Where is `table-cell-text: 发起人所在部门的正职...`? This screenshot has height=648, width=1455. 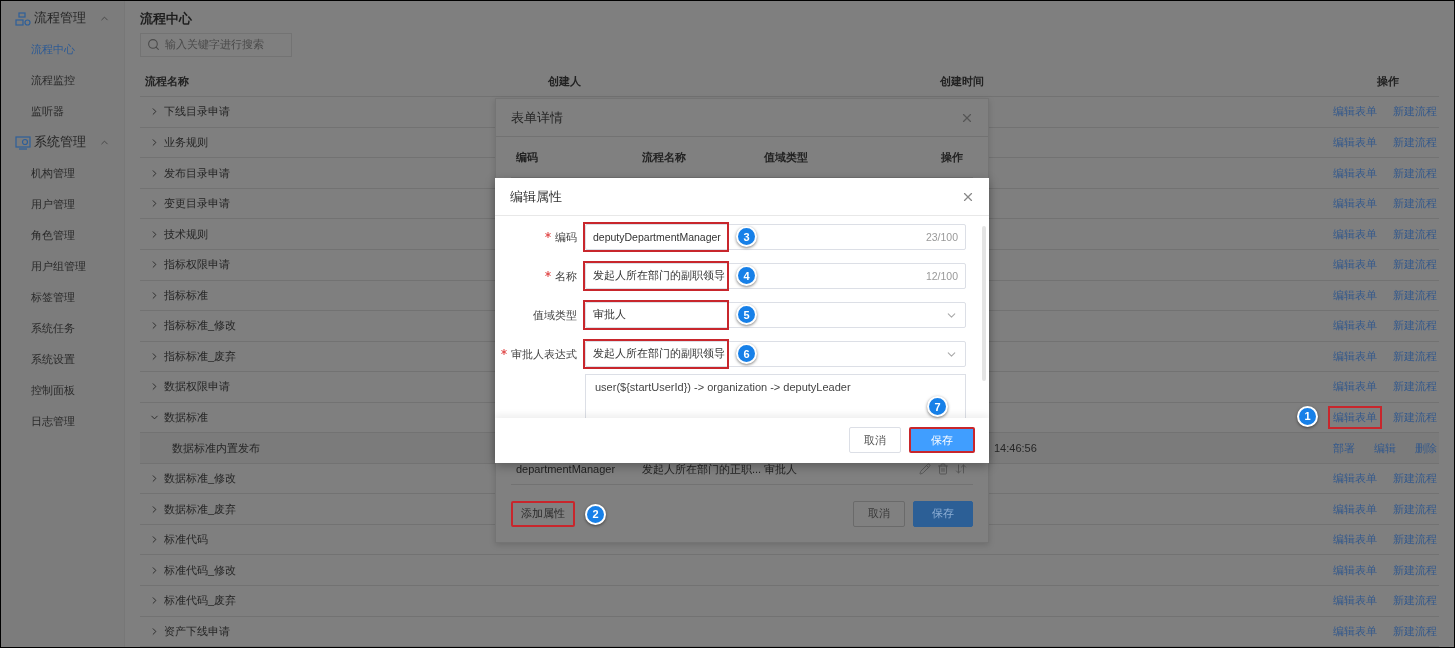
table-cell-text: 发起人所在部门的正职... is located at coordinates (702, 469).